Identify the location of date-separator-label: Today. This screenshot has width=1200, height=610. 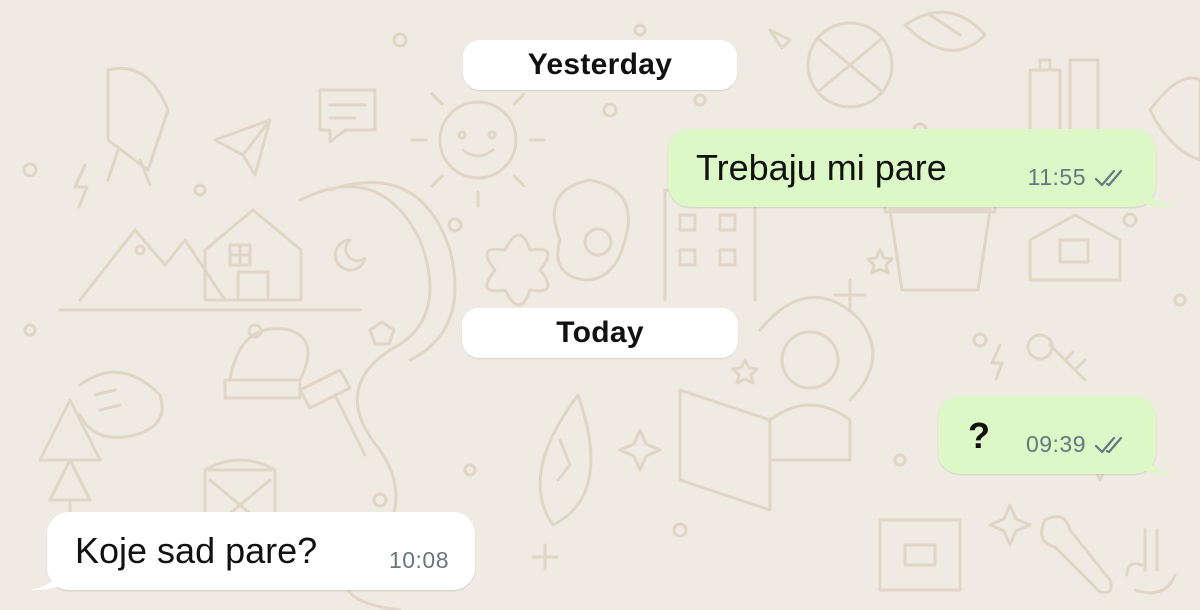
(600, 332).